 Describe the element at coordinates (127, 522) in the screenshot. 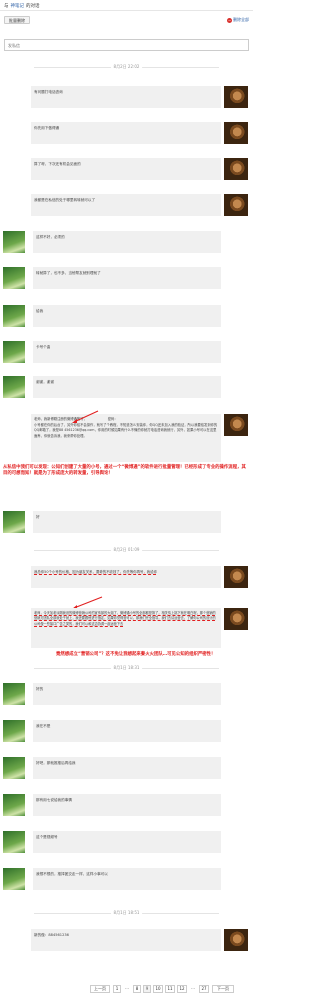

I see `message-bubble: 好` at that location.